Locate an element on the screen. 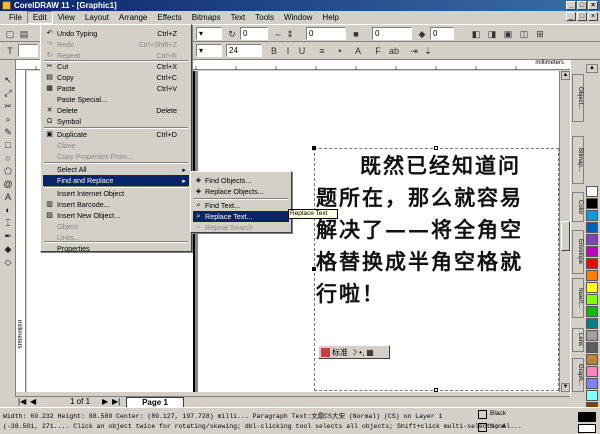  menu-item-select-all: Select All ▸ is located at coordinates (116, 169).